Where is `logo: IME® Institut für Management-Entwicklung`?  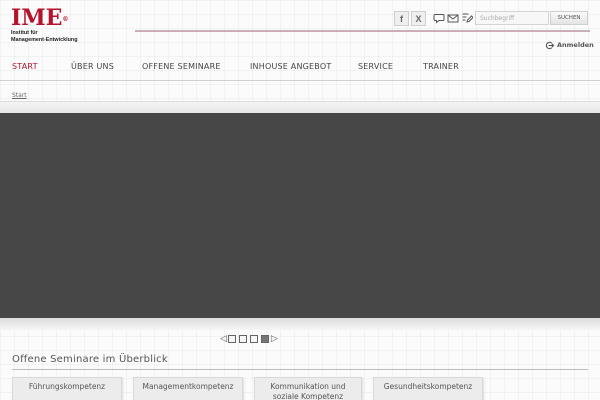
logo: IME® Institut für Management-Entwicklung is located at coordinates (51, 24).